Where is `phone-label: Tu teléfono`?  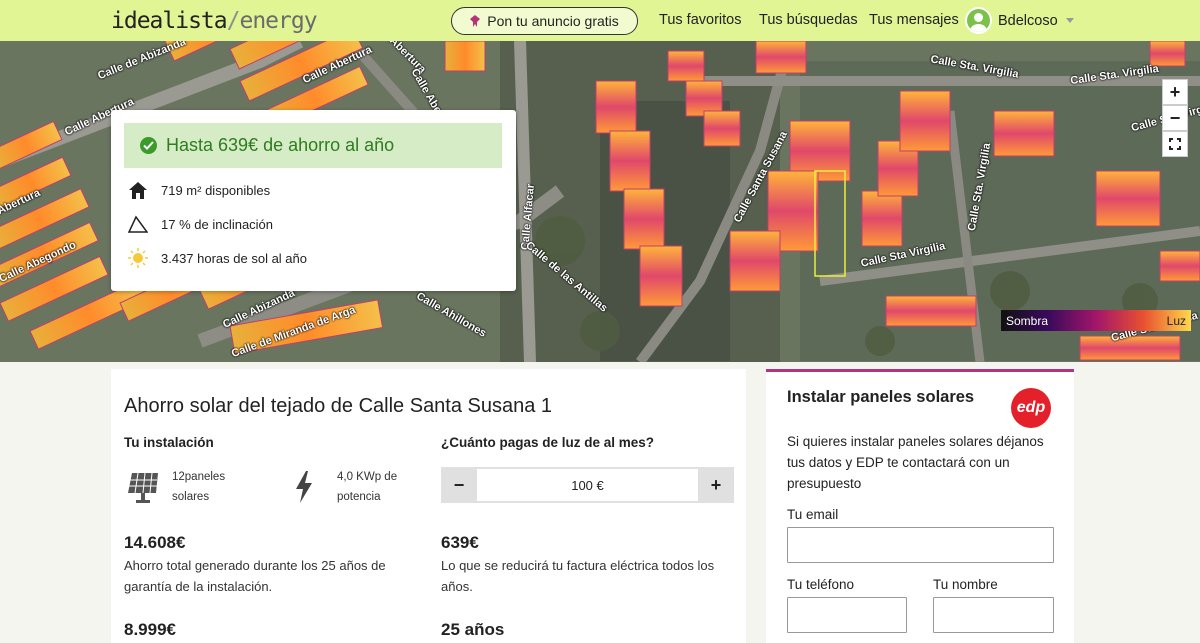 phone-label: Tu teléfono is located at coordinates (821, 584).